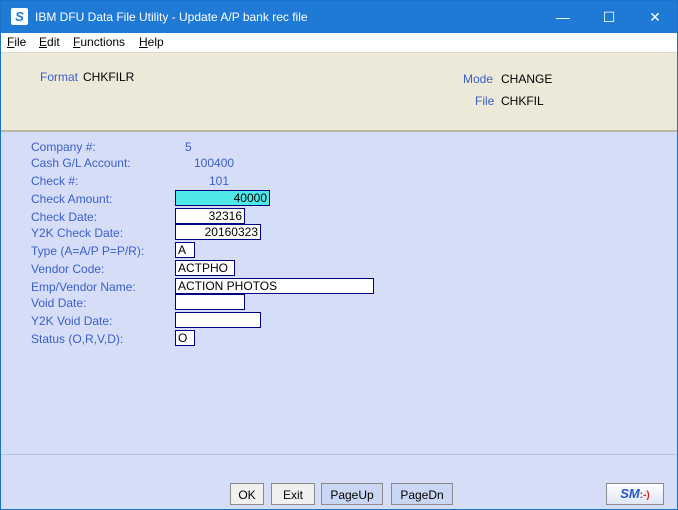  What do you see at coordinates (339, 481) in the screenshot?
I see `button-bar: OK Exit PageUp PageDn SM:-)` at bounding box center [339, 481].